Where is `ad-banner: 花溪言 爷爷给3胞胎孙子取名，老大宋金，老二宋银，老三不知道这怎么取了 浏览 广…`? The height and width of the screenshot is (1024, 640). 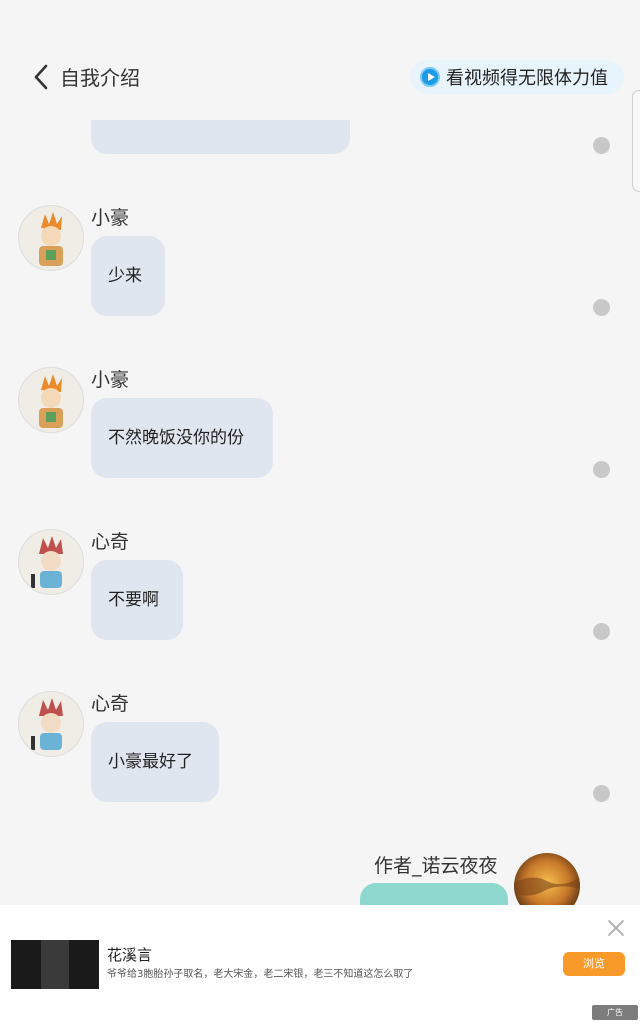
ad-banner: 花溪言 爷爷给3胞胎孙子取名，老大宋金，老二宋银，老三不知道这怎么取了 浏览 广… is located at coordinates (320, 964).